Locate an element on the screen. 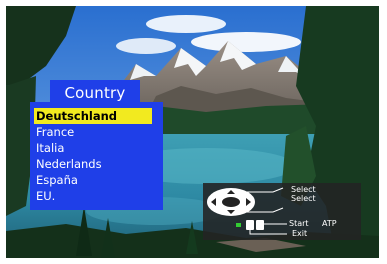  atp-button-icon is located at coordinates (250, 225).